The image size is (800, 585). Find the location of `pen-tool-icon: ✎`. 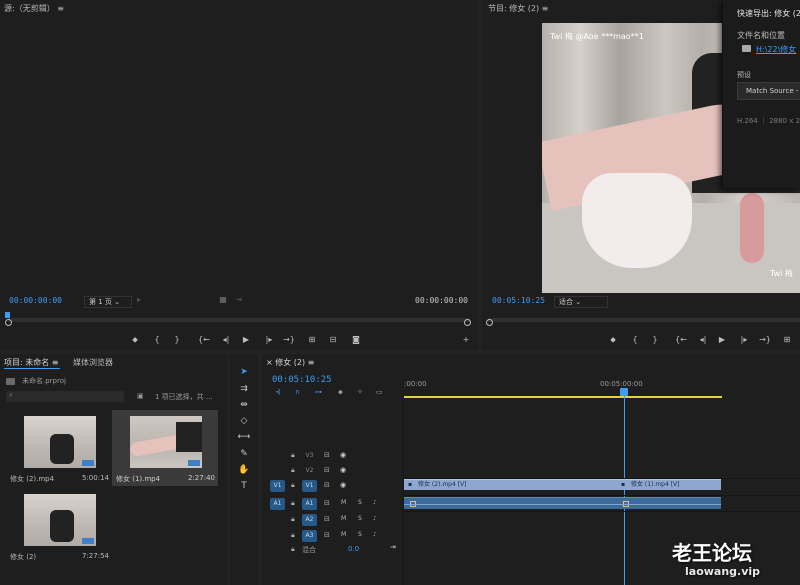

pen-tool-icon: ✎ is located at coordinates (244, 454).